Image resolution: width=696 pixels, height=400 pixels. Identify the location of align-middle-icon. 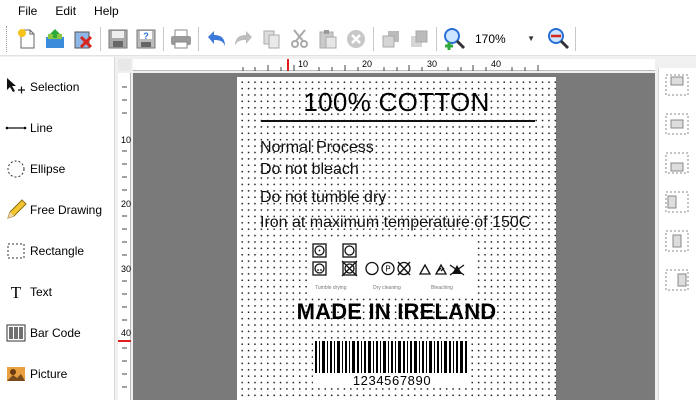
(677, 124).